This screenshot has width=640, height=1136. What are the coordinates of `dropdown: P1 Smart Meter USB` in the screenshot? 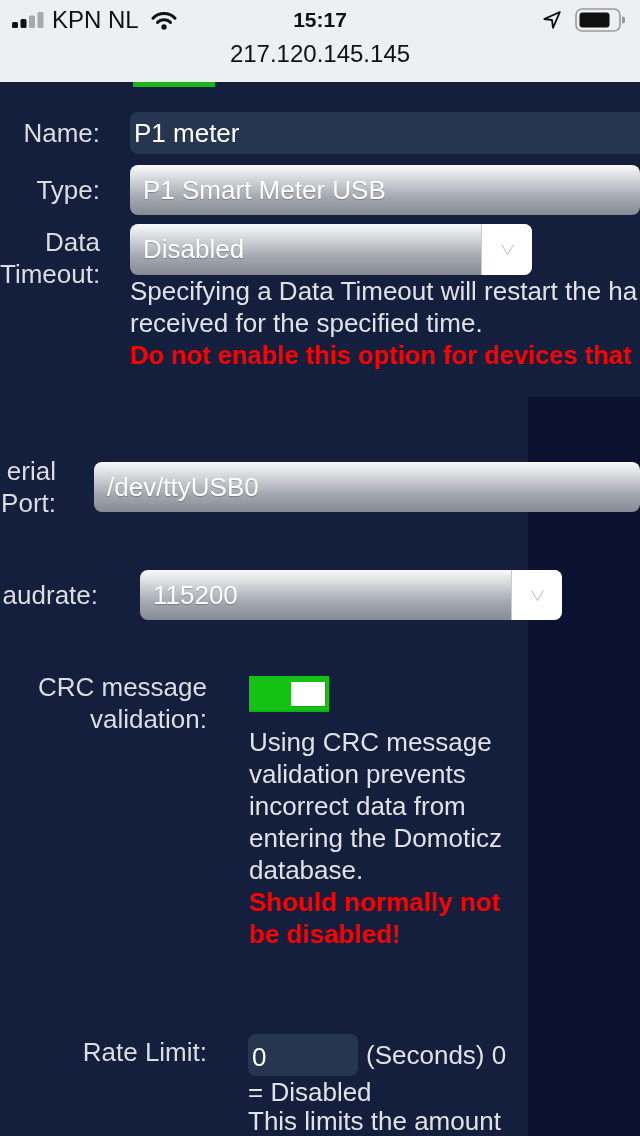 It's located at (385, 190).